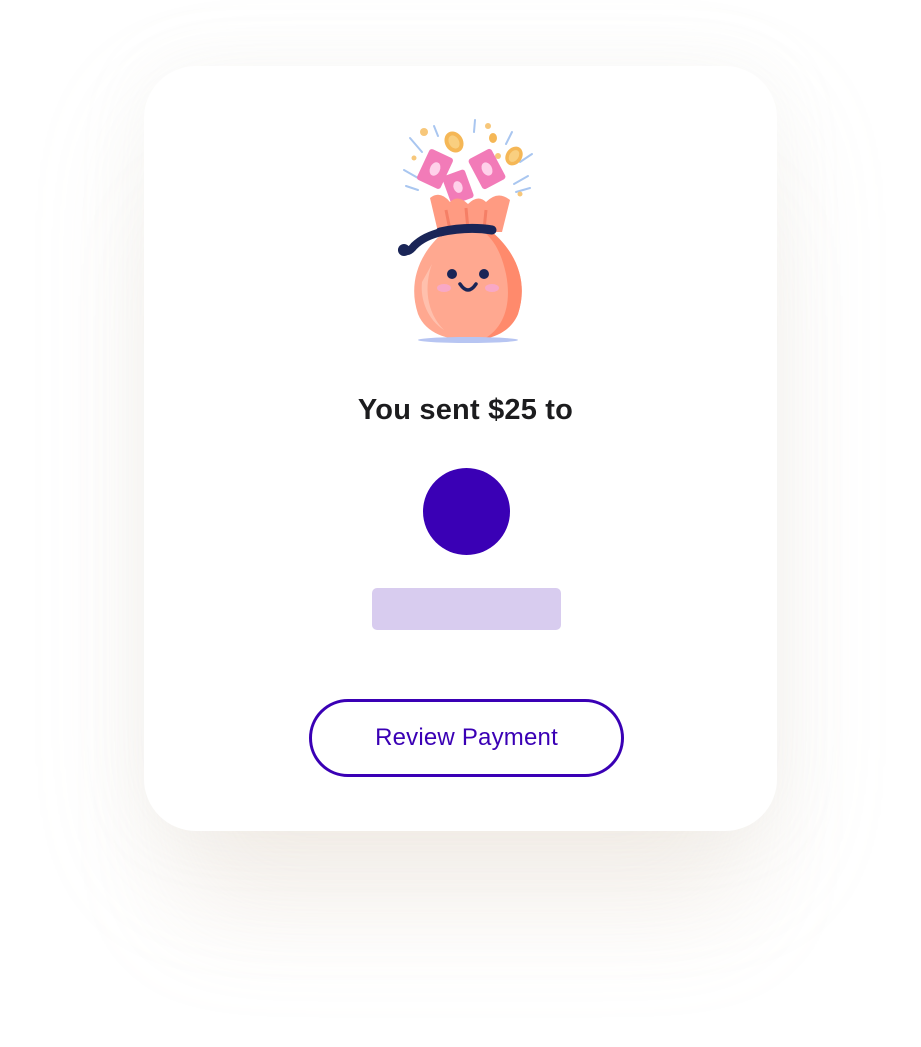 The height and width of the screenshot is (1047, 921). I want to click on smiling-money-bag-icon, so click(465, 231).